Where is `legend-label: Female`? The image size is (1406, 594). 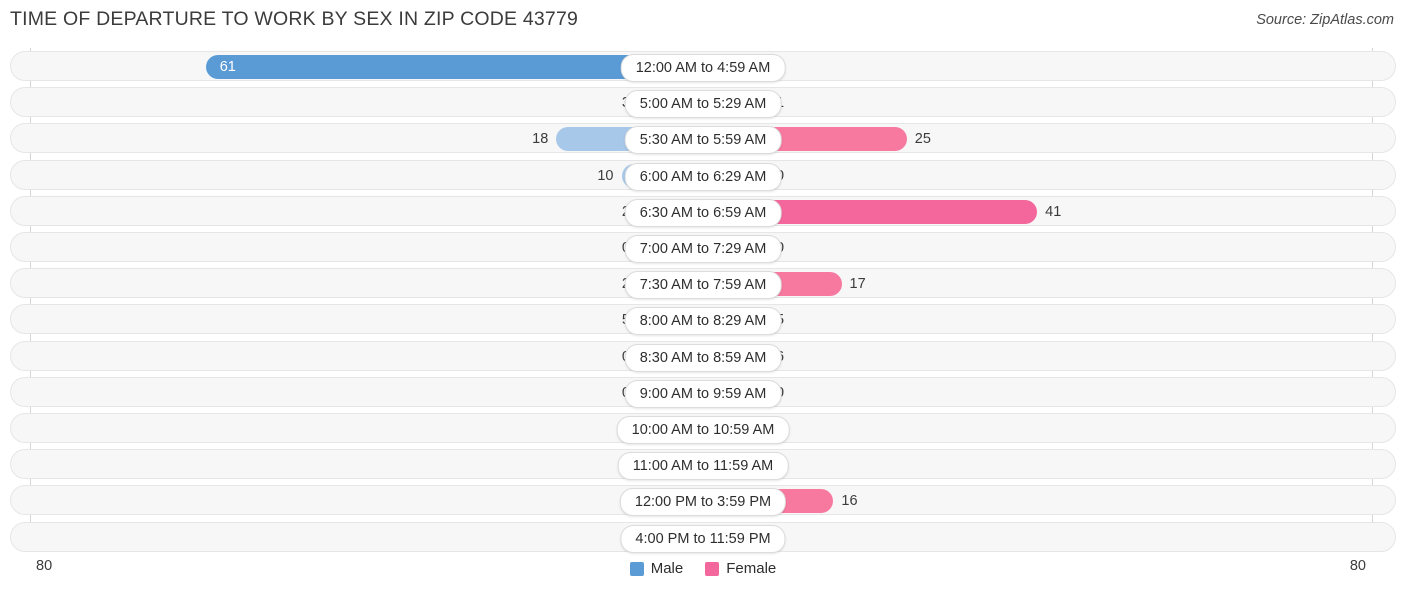 legend-label: Female is located at coordinates (751, 568).